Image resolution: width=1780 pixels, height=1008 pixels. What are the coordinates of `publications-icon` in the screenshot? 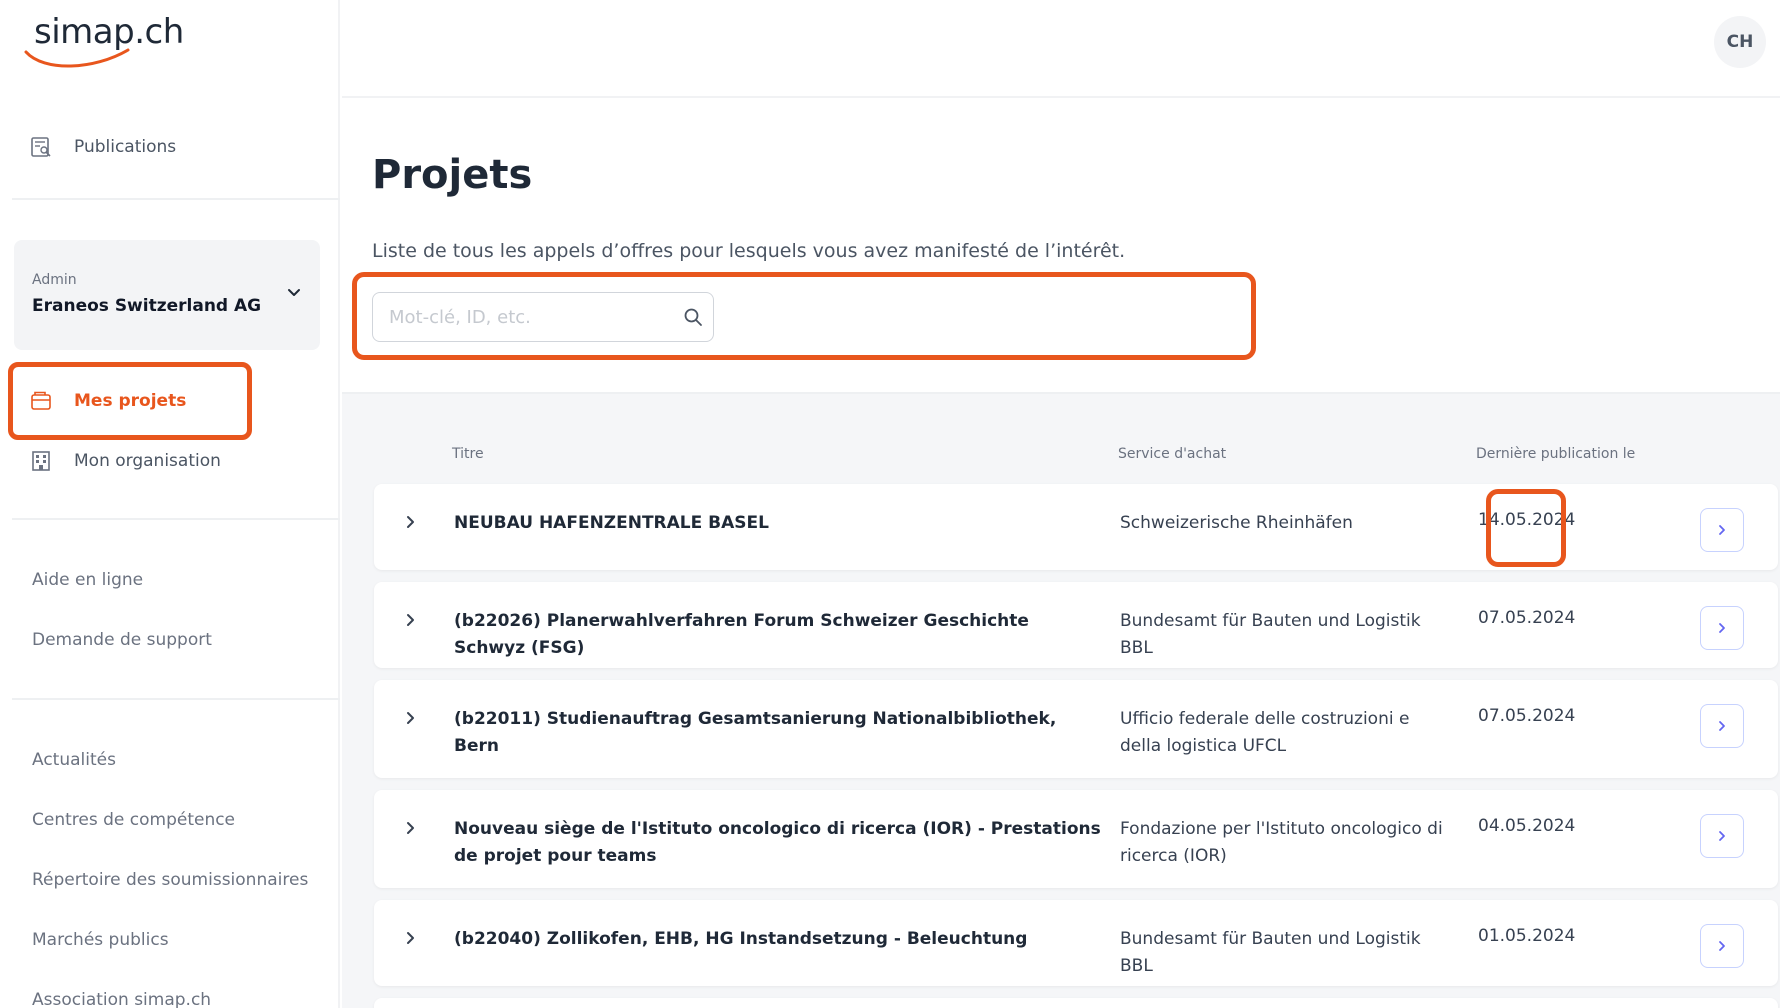 It's located at (41, 147).